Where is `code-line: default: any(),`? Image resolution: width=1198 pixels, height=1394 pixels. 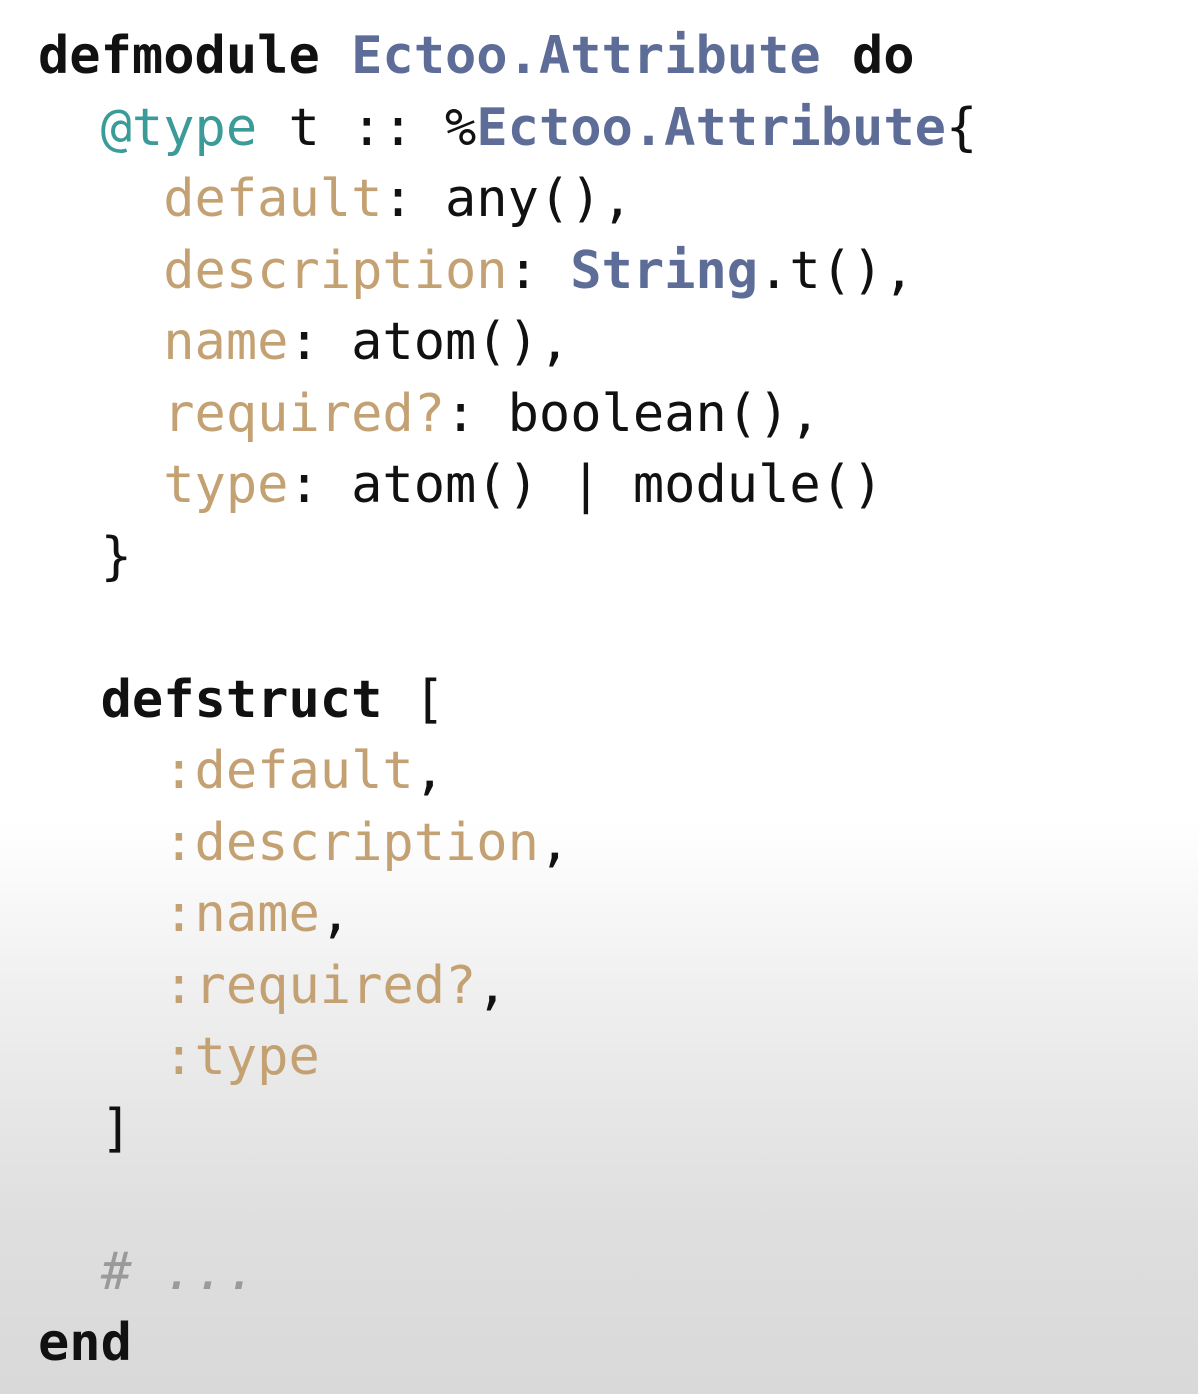
code-line: default: any(), is located at coordinates (335, 199).